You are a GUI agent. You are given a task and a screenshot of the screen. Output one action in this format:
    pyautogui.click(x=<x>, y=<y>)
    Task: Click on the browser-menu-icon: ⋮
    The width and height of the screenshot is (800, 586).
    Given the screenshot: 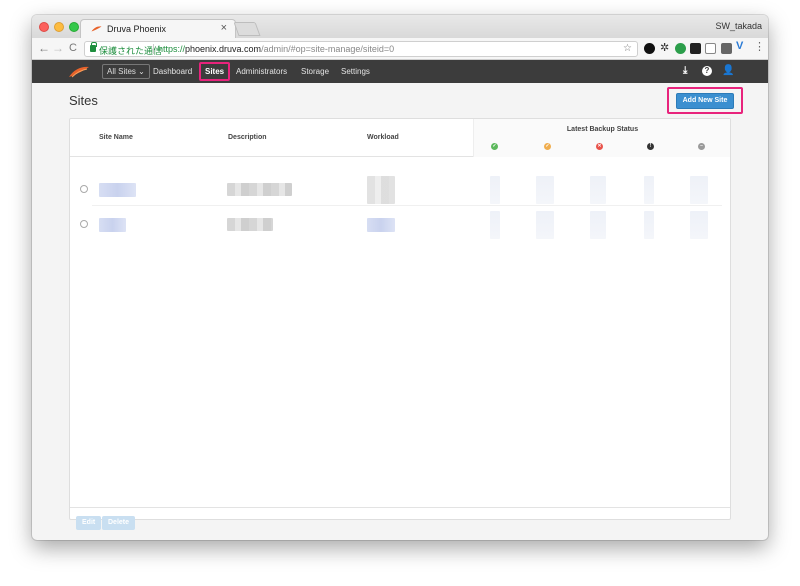 What is the action you would take?
    pyautogui.click(x=759, y=46)
    